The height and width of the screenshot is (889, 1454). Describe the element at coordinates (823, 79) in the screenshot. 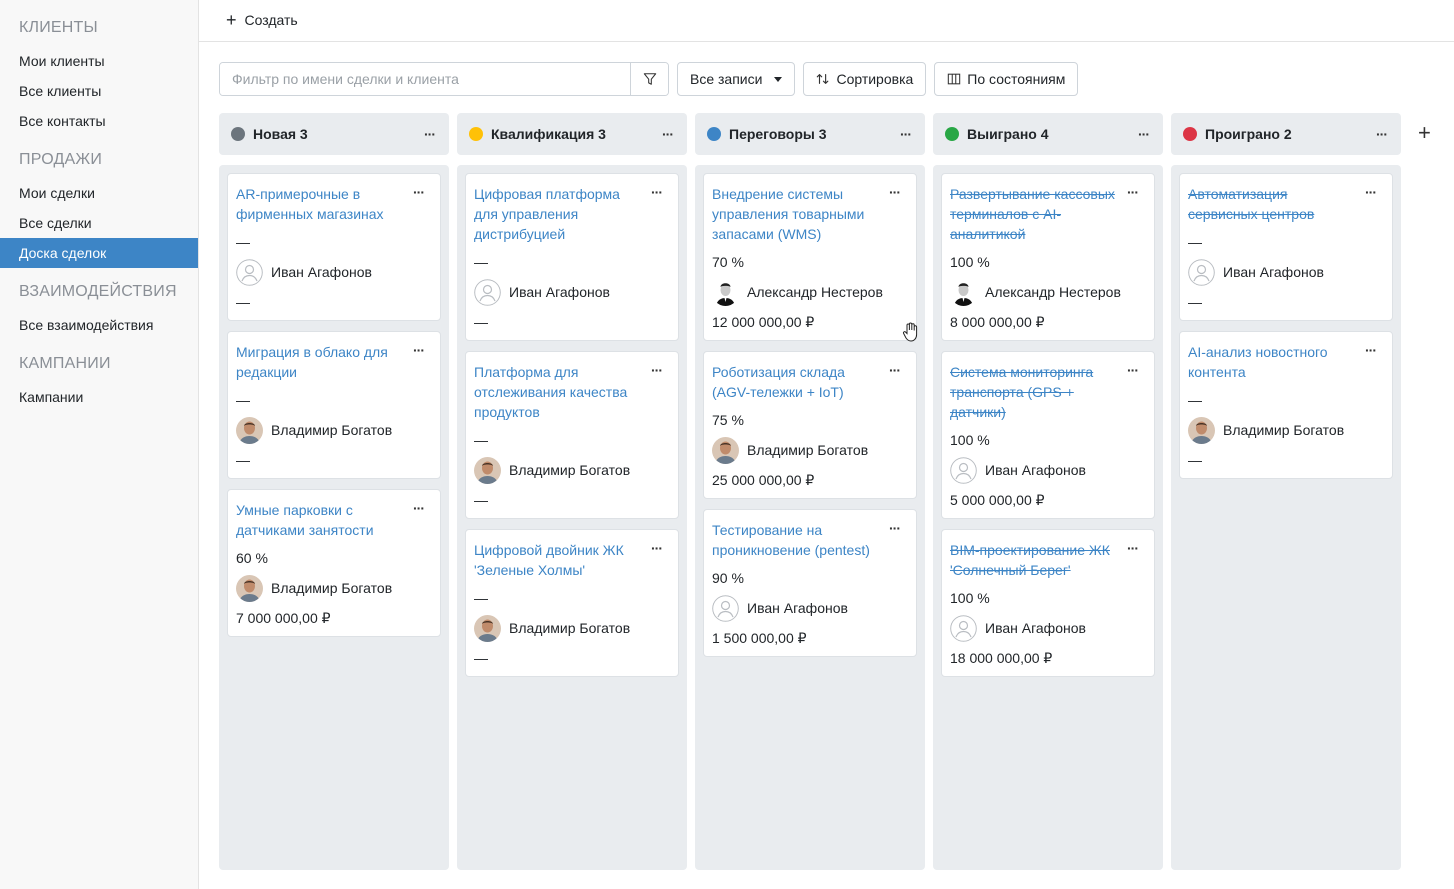

I see `sort-icon` at that location.